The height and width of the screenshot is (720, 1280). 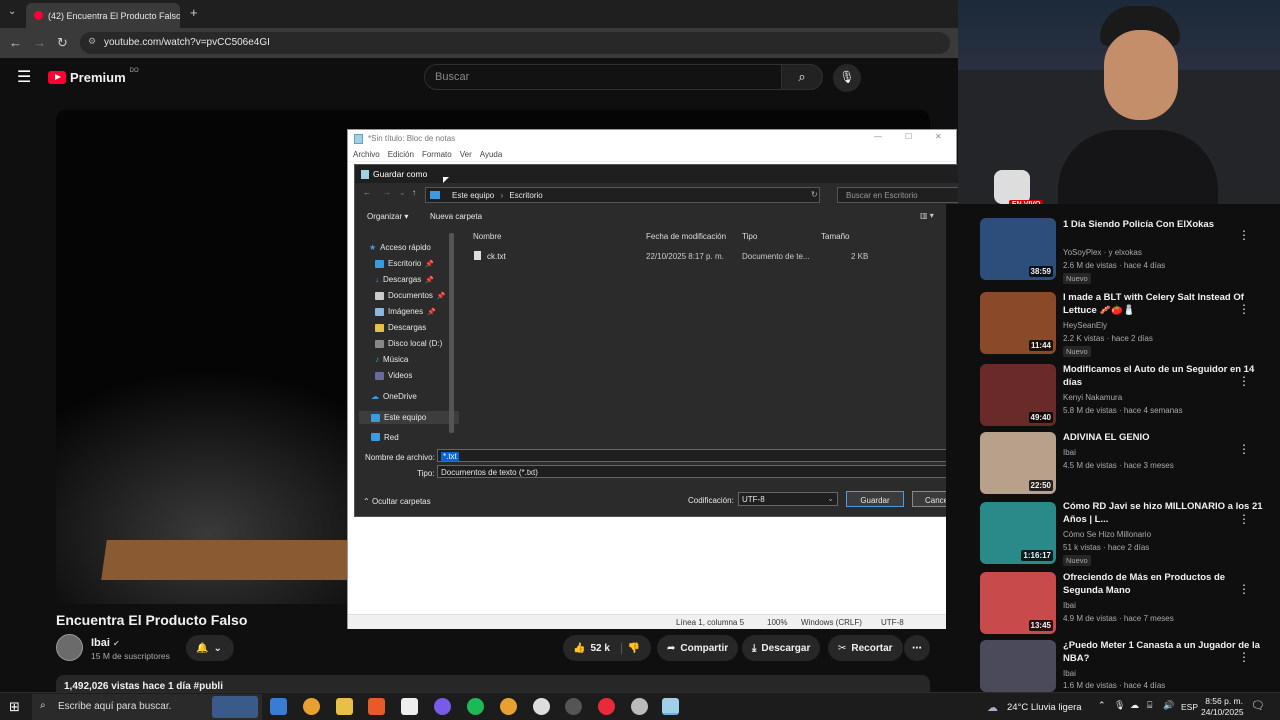 What do you see at coordinates (878, 136) in the screenshot?
I see `minimize-icon: —` at bounding box center [878, 136].